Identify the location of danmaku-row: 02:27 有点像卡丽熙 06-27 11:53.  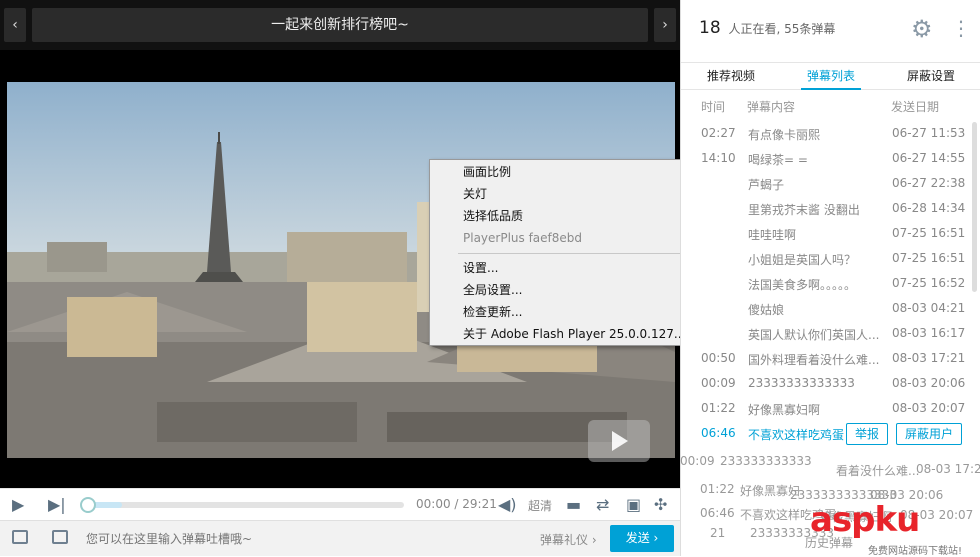
(829, 134).